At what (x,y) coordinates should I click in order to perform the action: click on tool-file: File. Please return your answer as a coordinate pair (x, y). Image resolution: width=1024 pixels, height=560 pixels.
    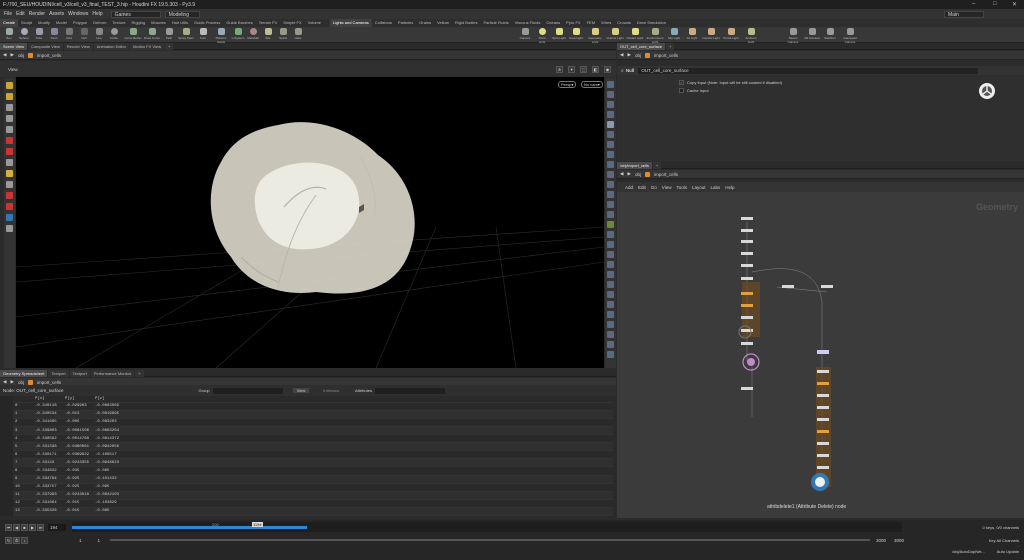
    Looking at the image, I should click on (268, 34).